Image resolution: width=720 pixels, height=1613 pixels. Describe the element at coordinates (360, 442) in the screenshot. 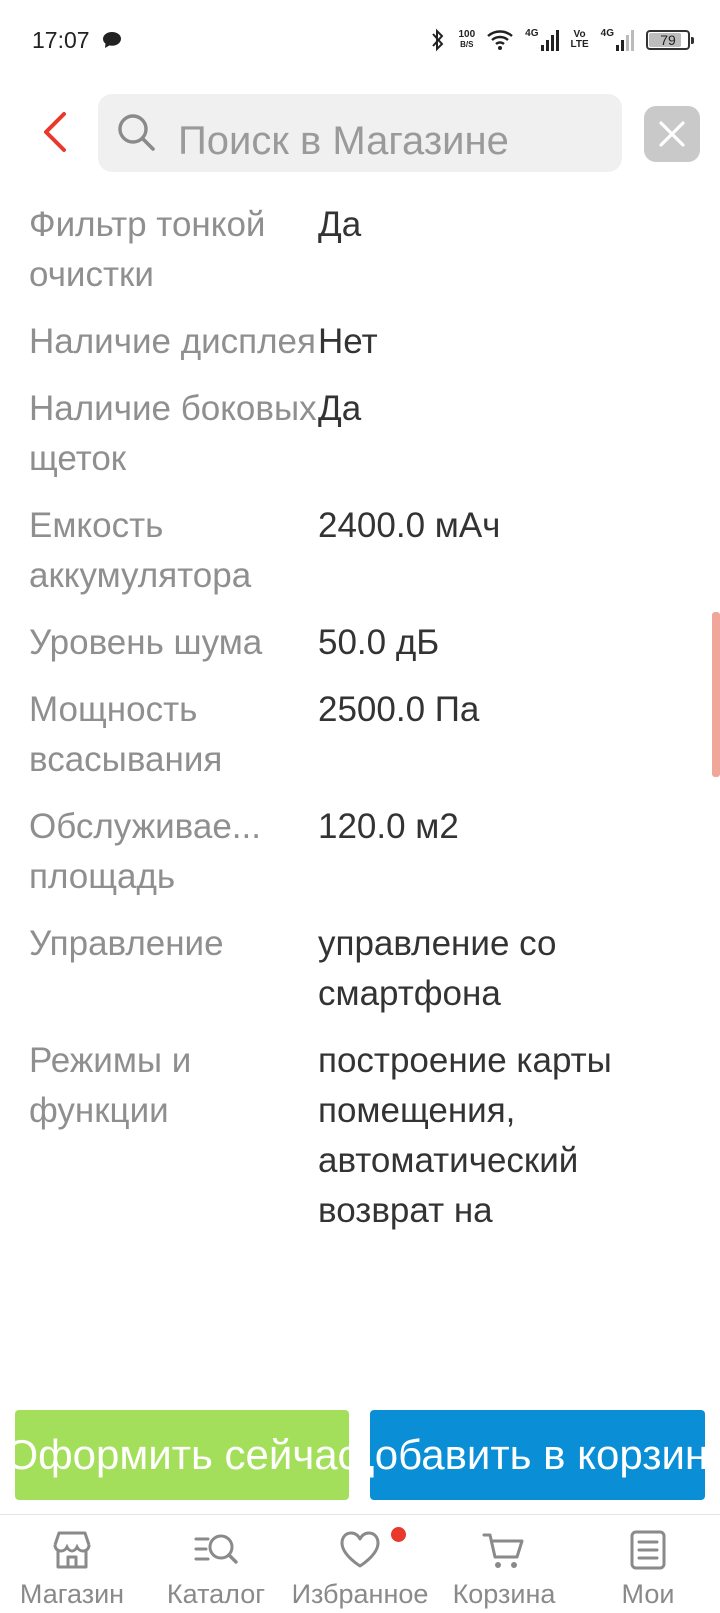

I see `spec-row: Наличие боковых щеток Да` at that location.